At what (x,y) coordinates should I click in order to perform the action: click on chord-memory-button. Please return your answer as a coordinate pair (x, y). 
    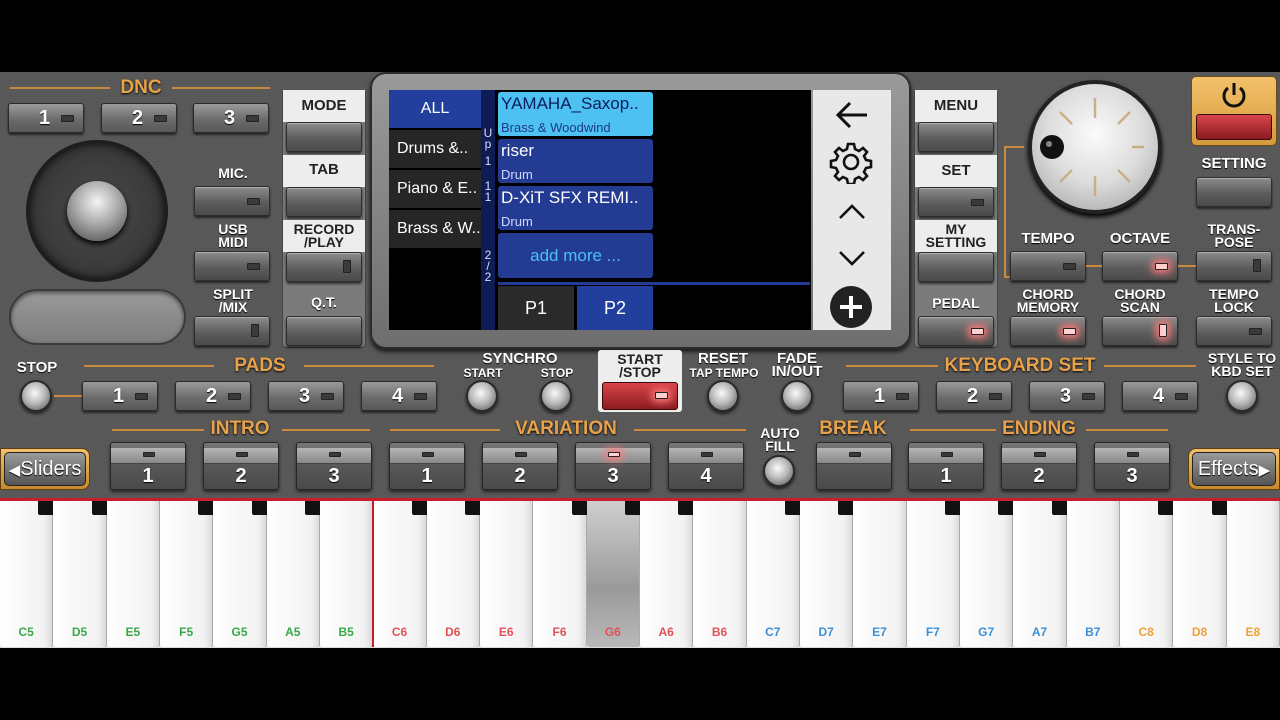
    Looking at the image, I should click on (1048, 331).